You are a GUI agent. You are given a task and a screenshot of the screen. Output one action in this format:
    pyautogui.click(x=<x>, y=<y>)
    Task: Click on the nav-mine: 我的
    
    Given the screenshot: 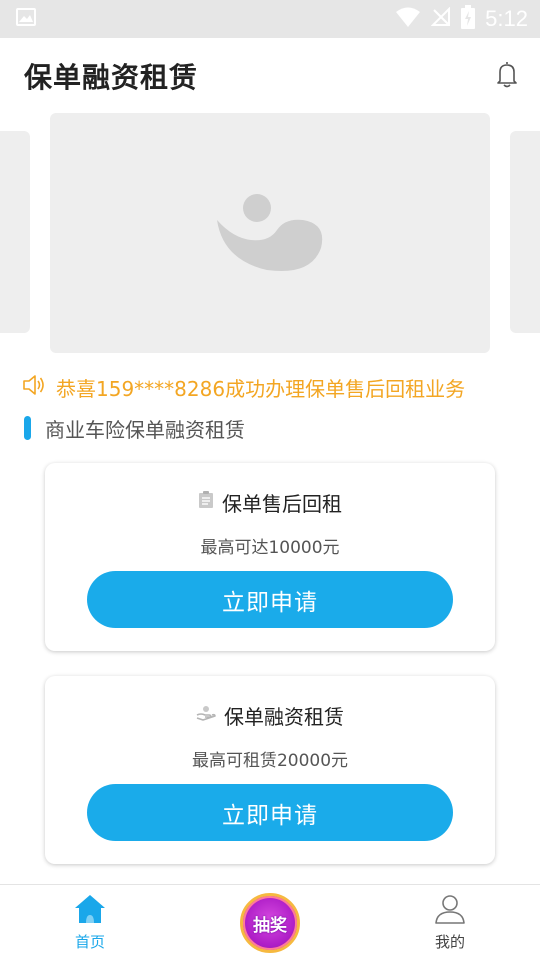 What is the action you would take?
    pyautogui.click(x=450, y=922)
    